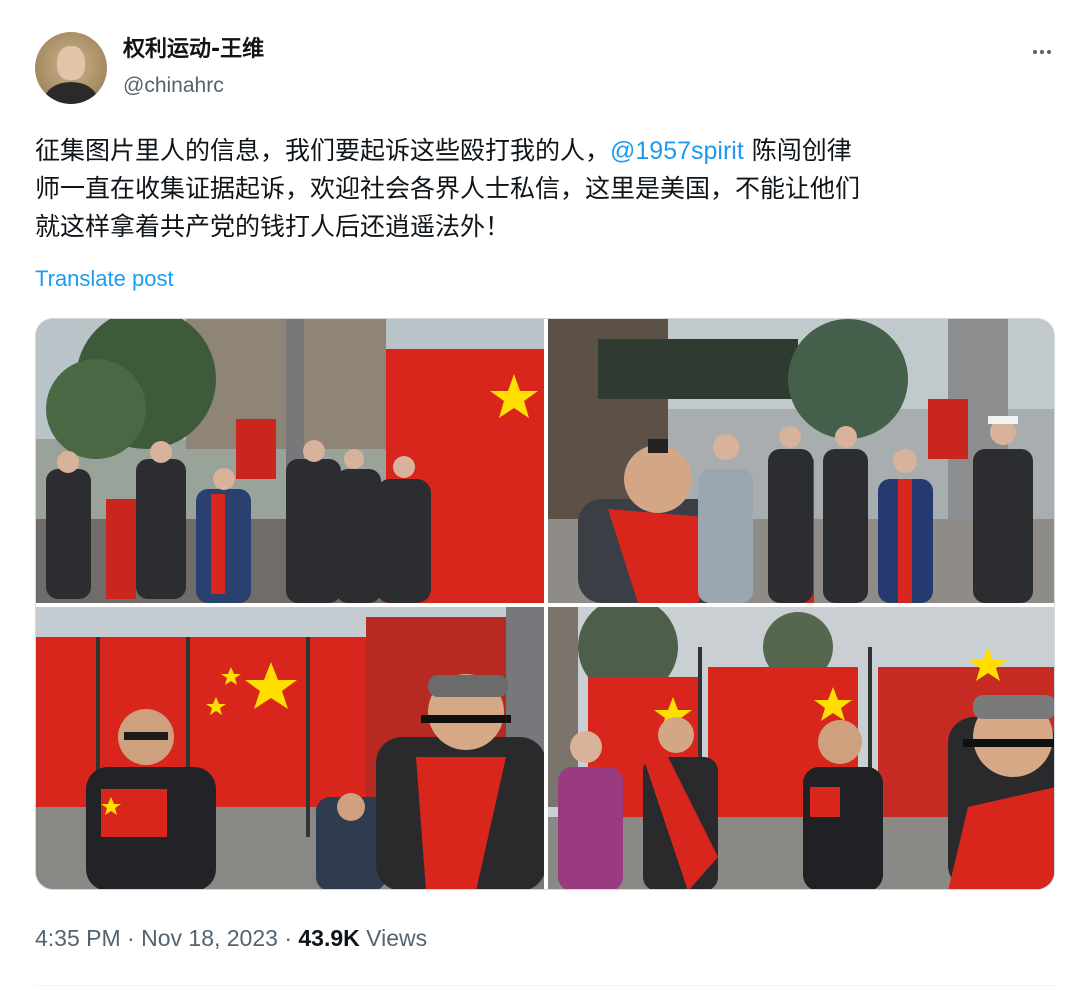 This screenshot has width=1088, height=992. I want to click on tweet-line-1: 征集图片里人的信息，我们要起诉这些殴打我的人，@1957spirit 陈闯创律, so click(545, 151).